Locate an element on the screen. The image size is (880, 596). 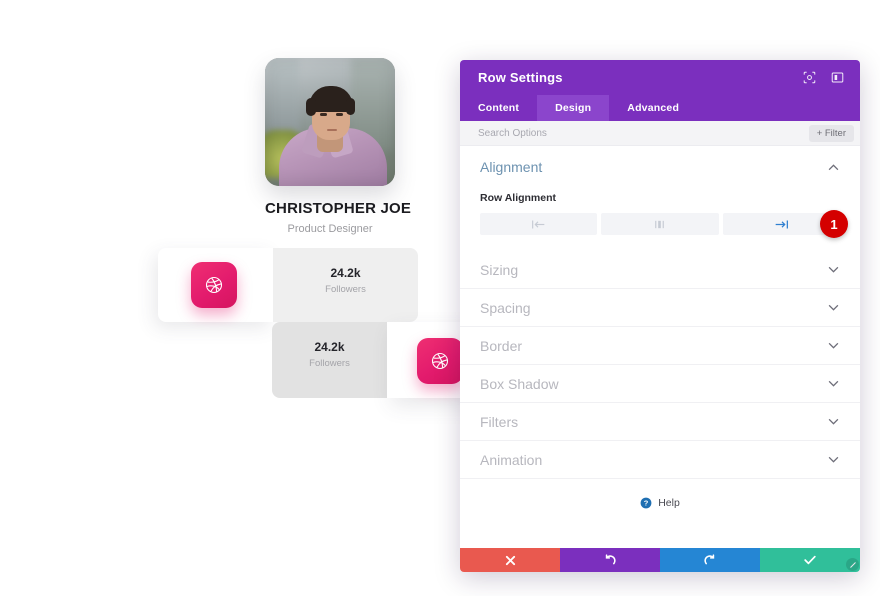
section-spacing-header: Spacing is located at coordinates (660, 308).